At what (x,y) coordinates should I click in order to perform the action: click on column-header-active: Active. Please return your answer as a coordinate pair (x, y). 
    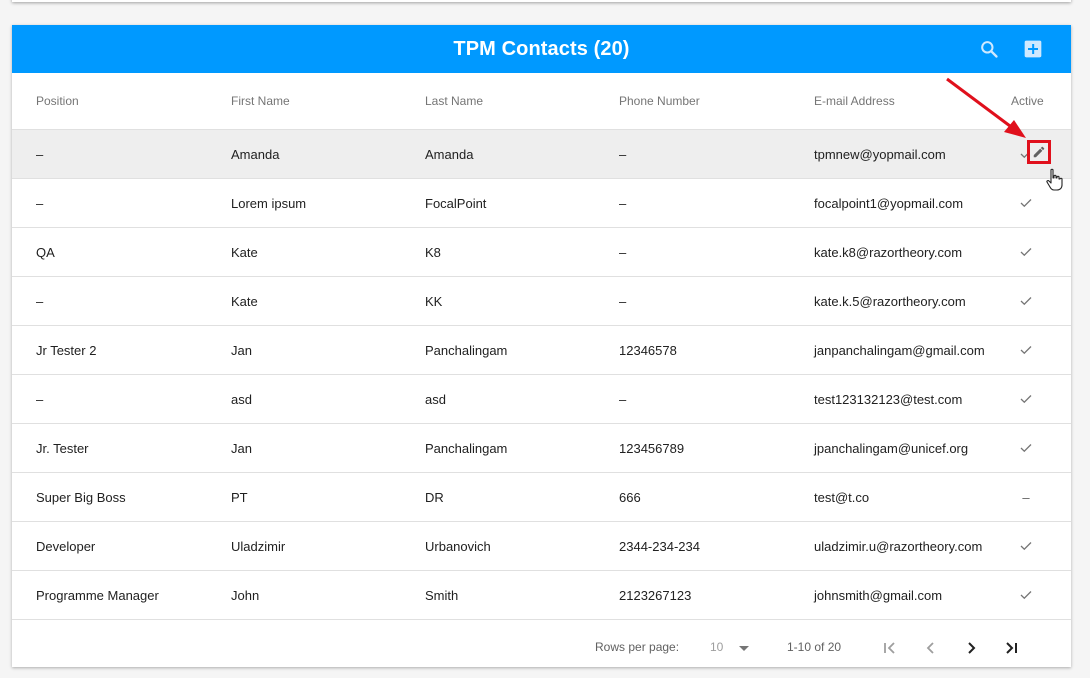
    Looking at the image, I should click on (1027, 101).